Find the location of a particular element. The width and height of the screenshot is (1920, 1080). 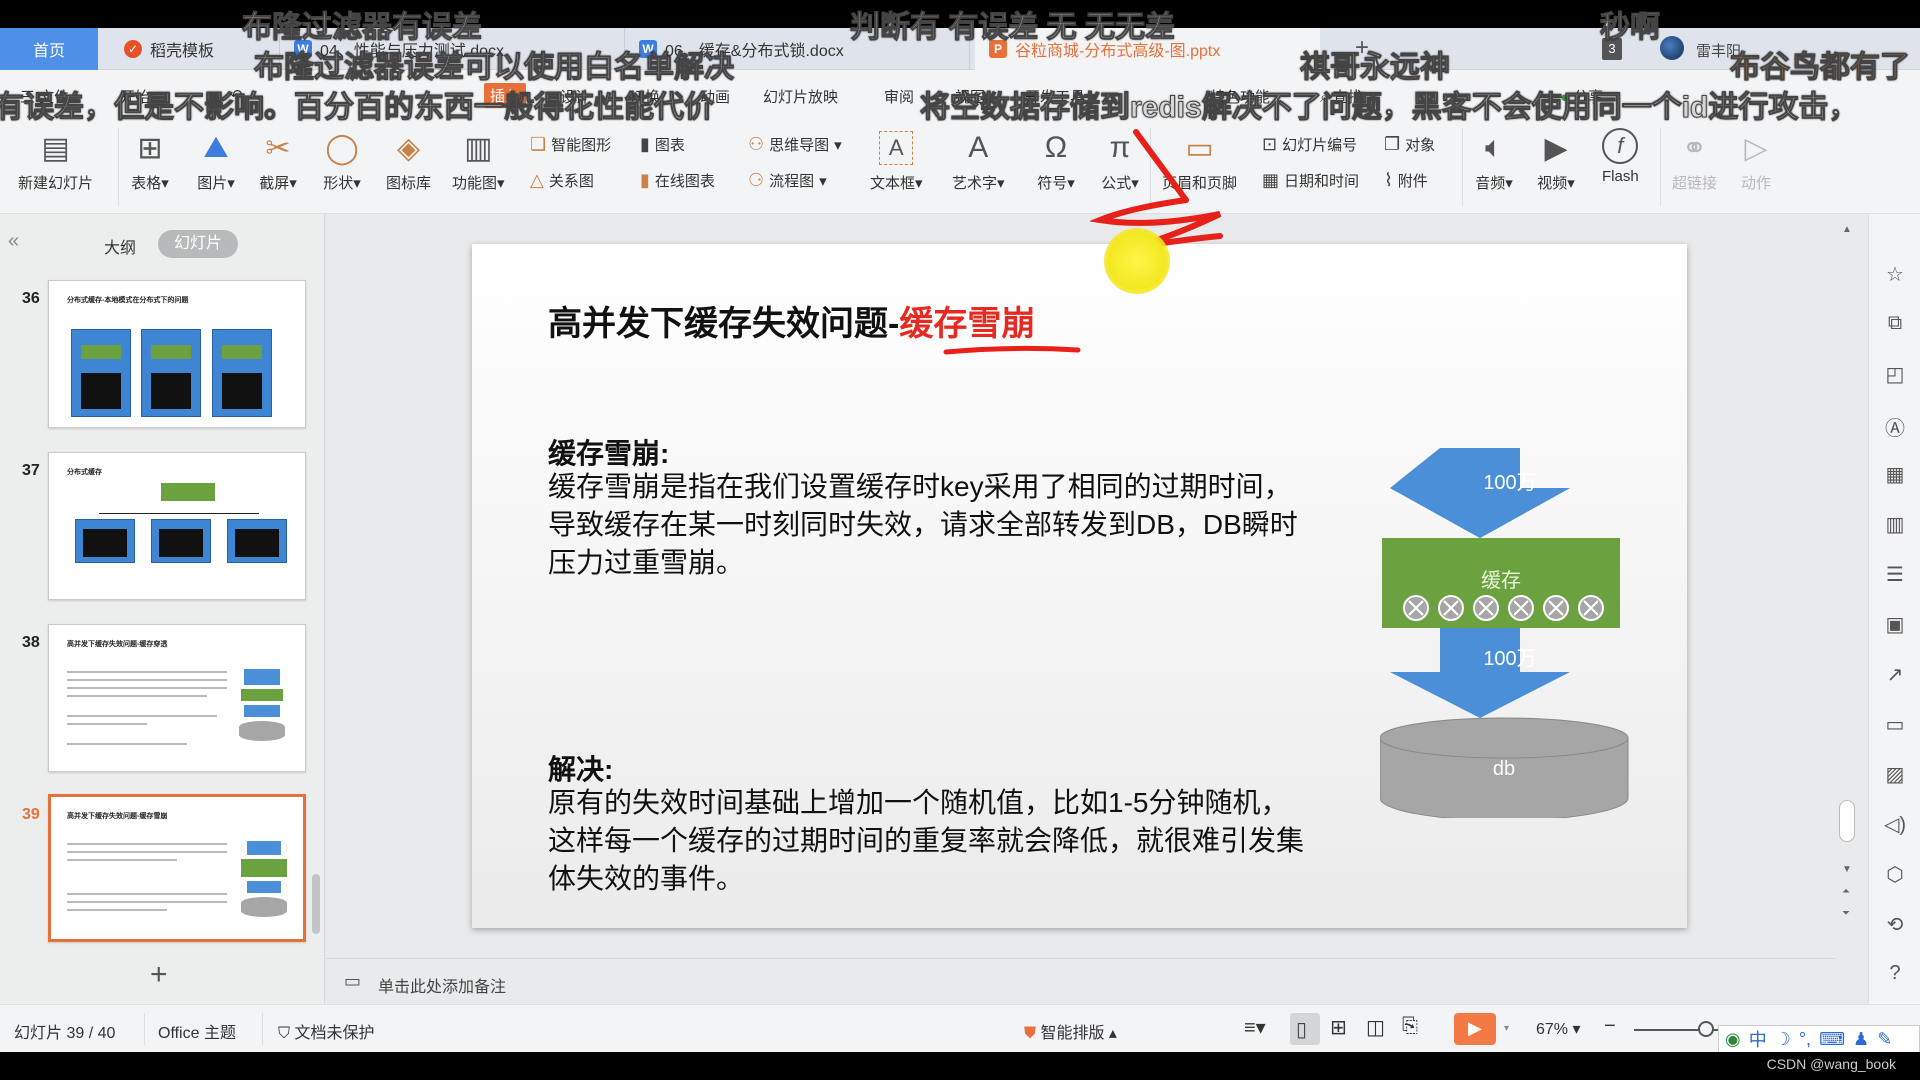

slide-thumbnail-37: 分布式缓存 is located at coordinates (177, 526).